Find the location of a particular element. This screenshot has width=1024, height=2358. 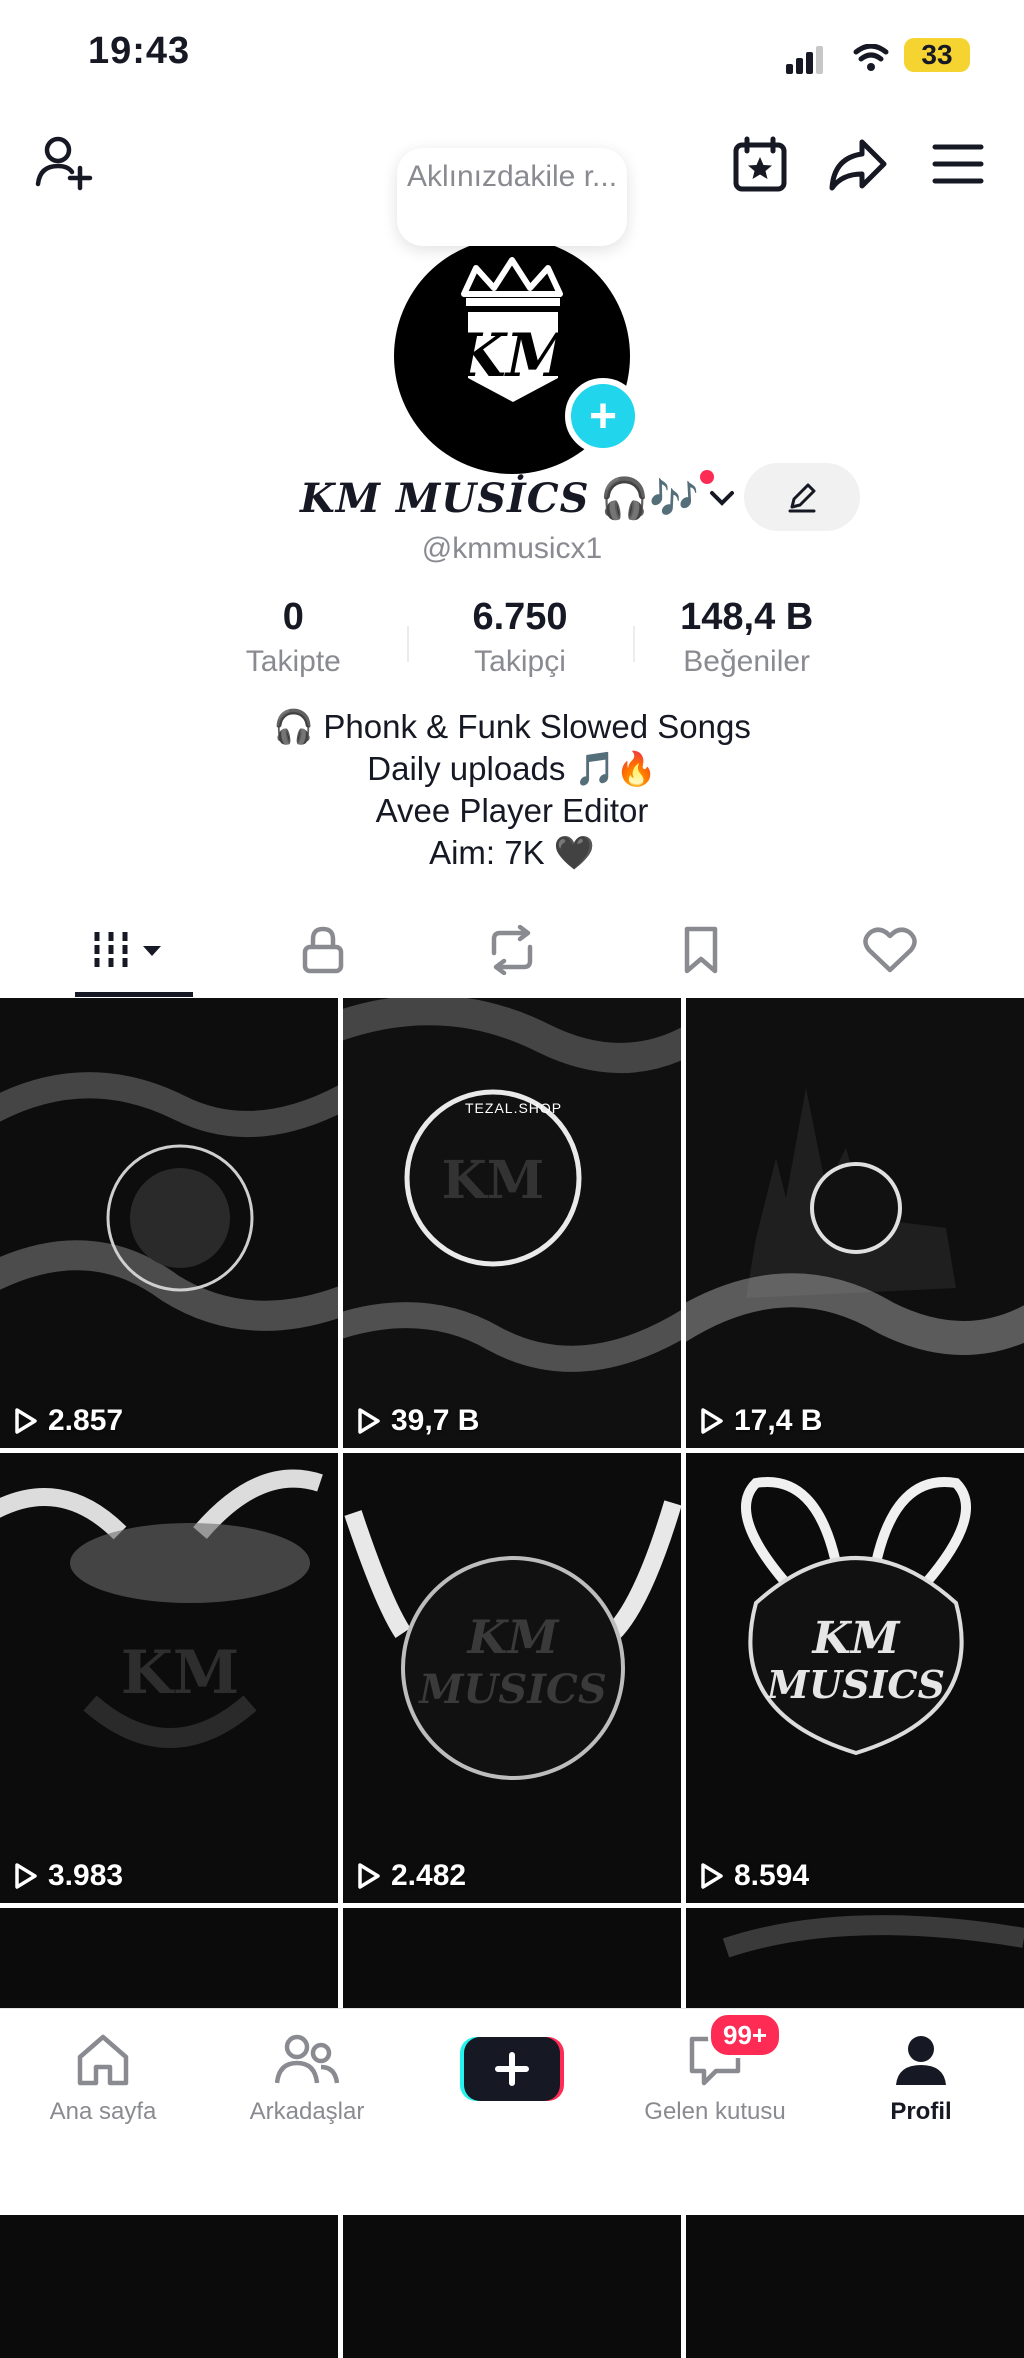

stat-label: Takipçi is located at coordinates (520, 661).